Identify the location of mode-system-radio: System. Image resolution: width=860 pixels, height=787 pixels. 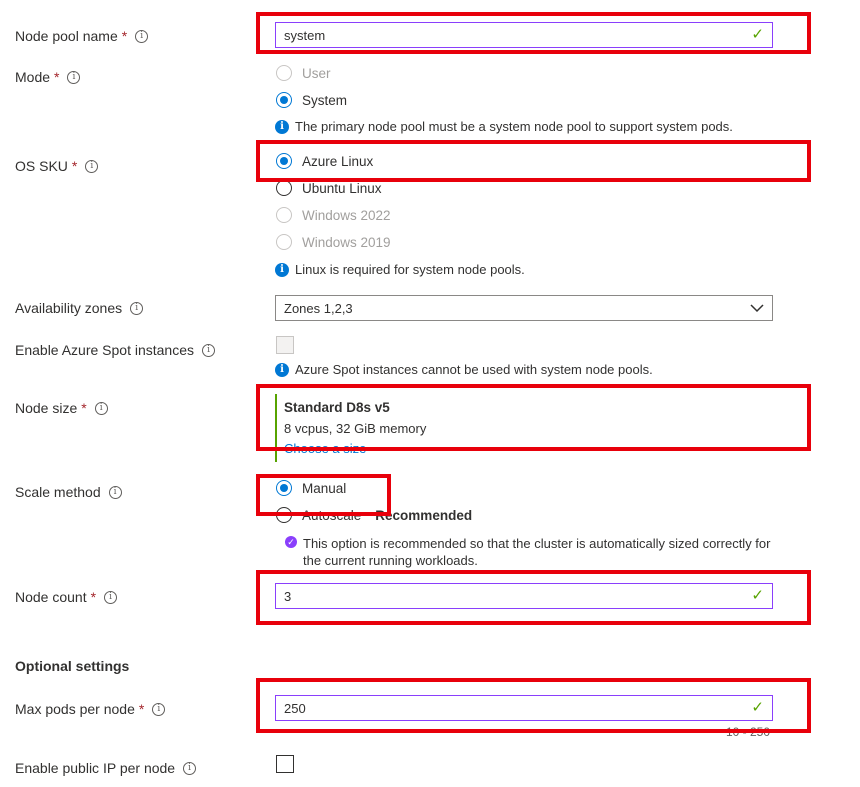
(311, 100).